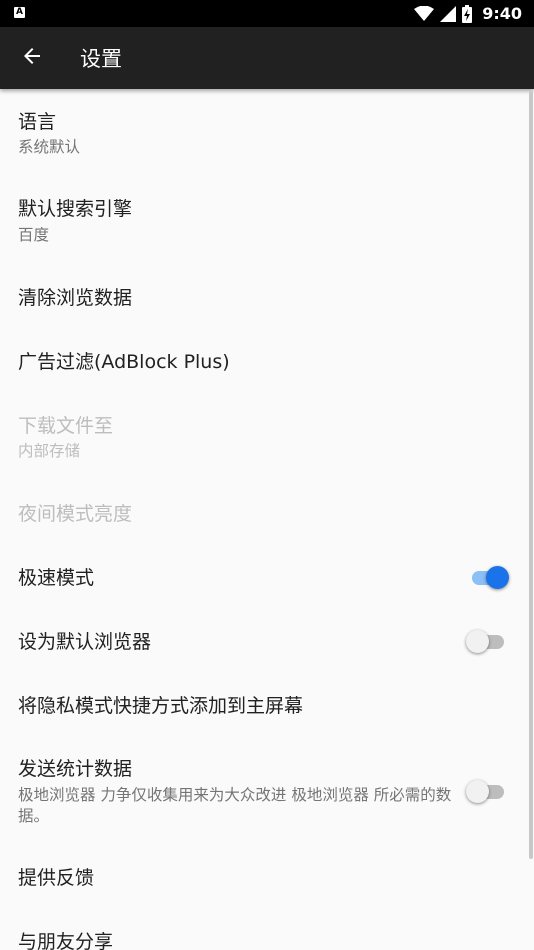 The width and height of the screenshot is (534, 950). Describe the element at coordinates (448, 13) in the screenshot. I see `signal-icon` at that location.